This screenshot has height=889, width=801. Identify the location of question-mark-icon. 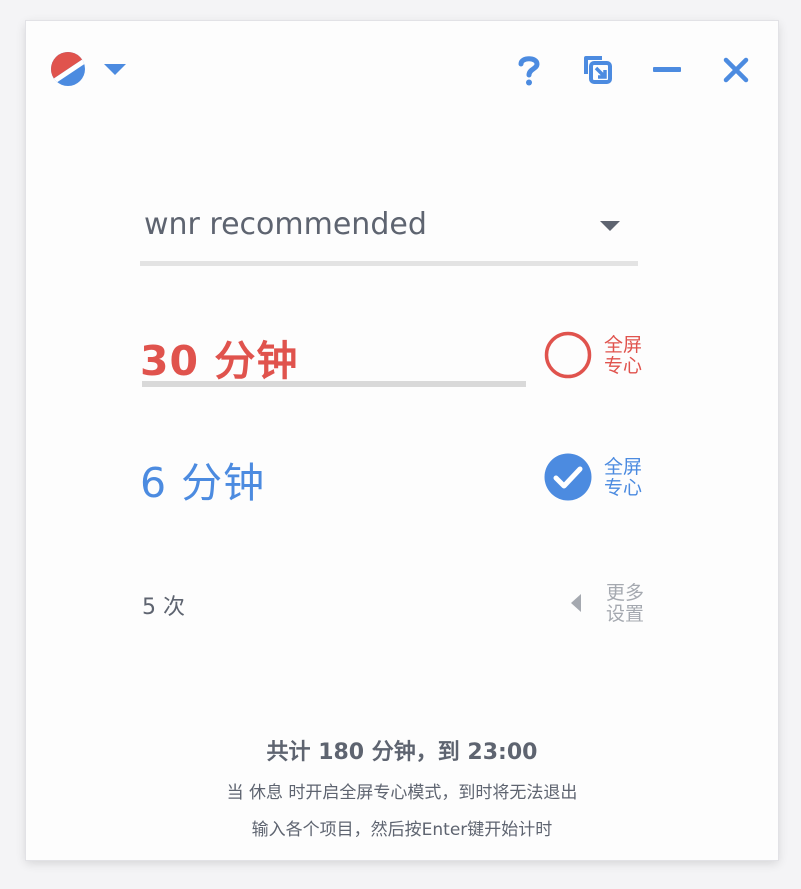
(529, 71).